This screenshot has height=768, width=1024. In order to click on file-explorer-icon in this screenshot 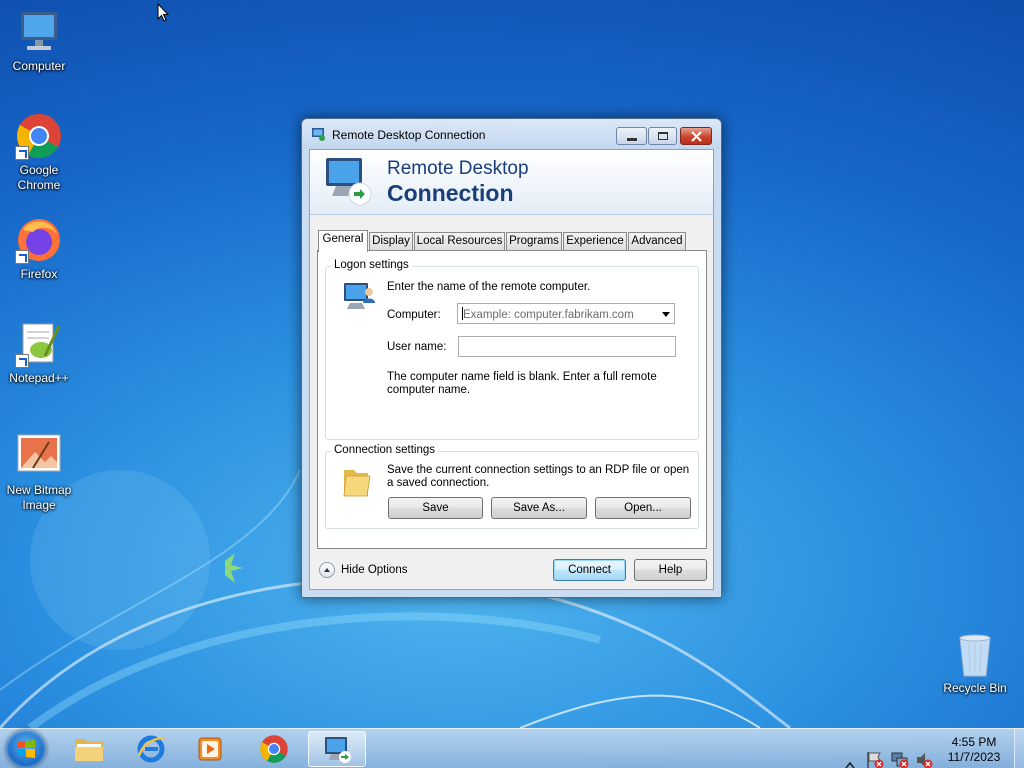, I will do `click(89, 750)`.